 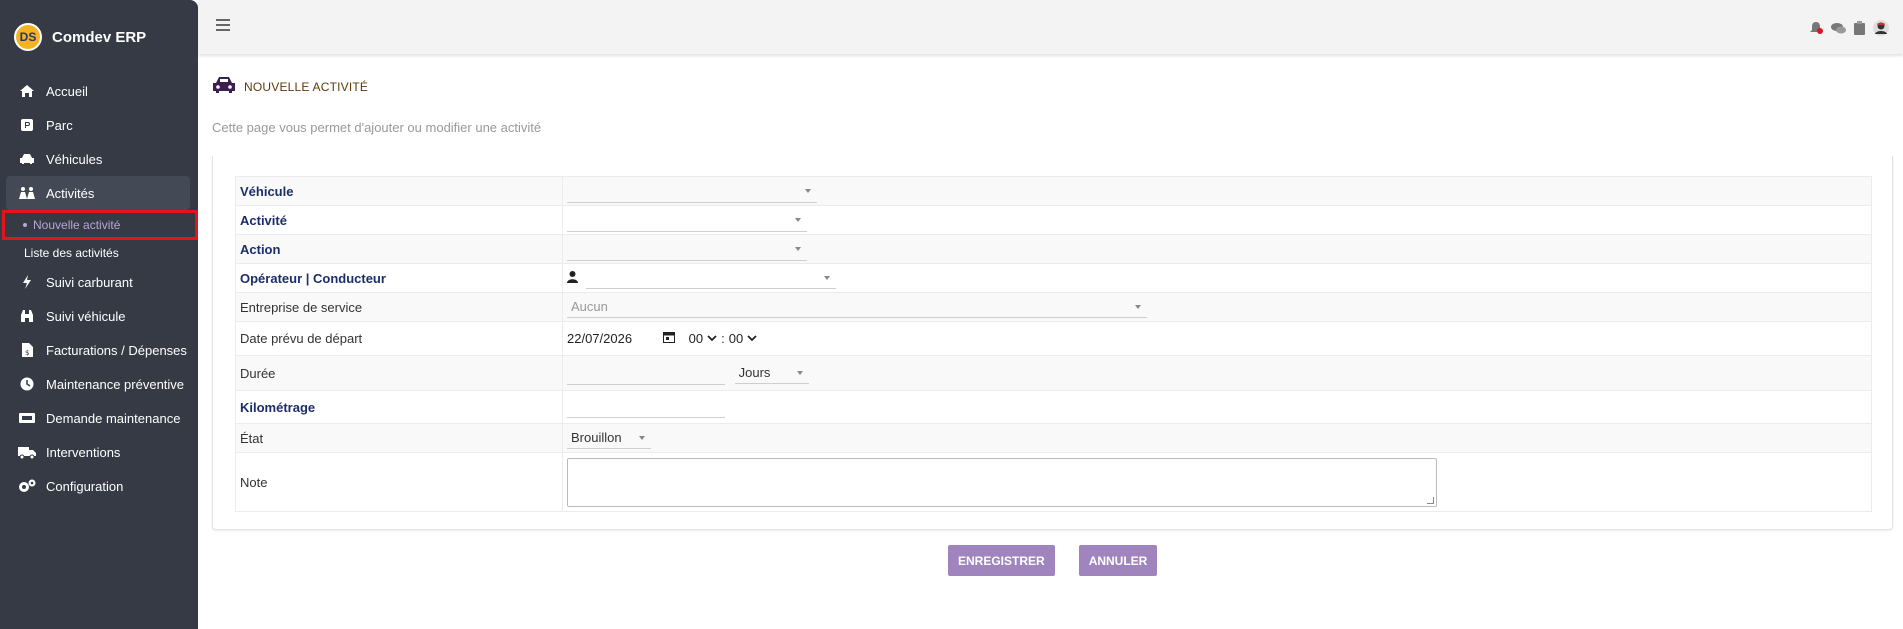 I want to click on activite-select, so click(x=687, y=221).